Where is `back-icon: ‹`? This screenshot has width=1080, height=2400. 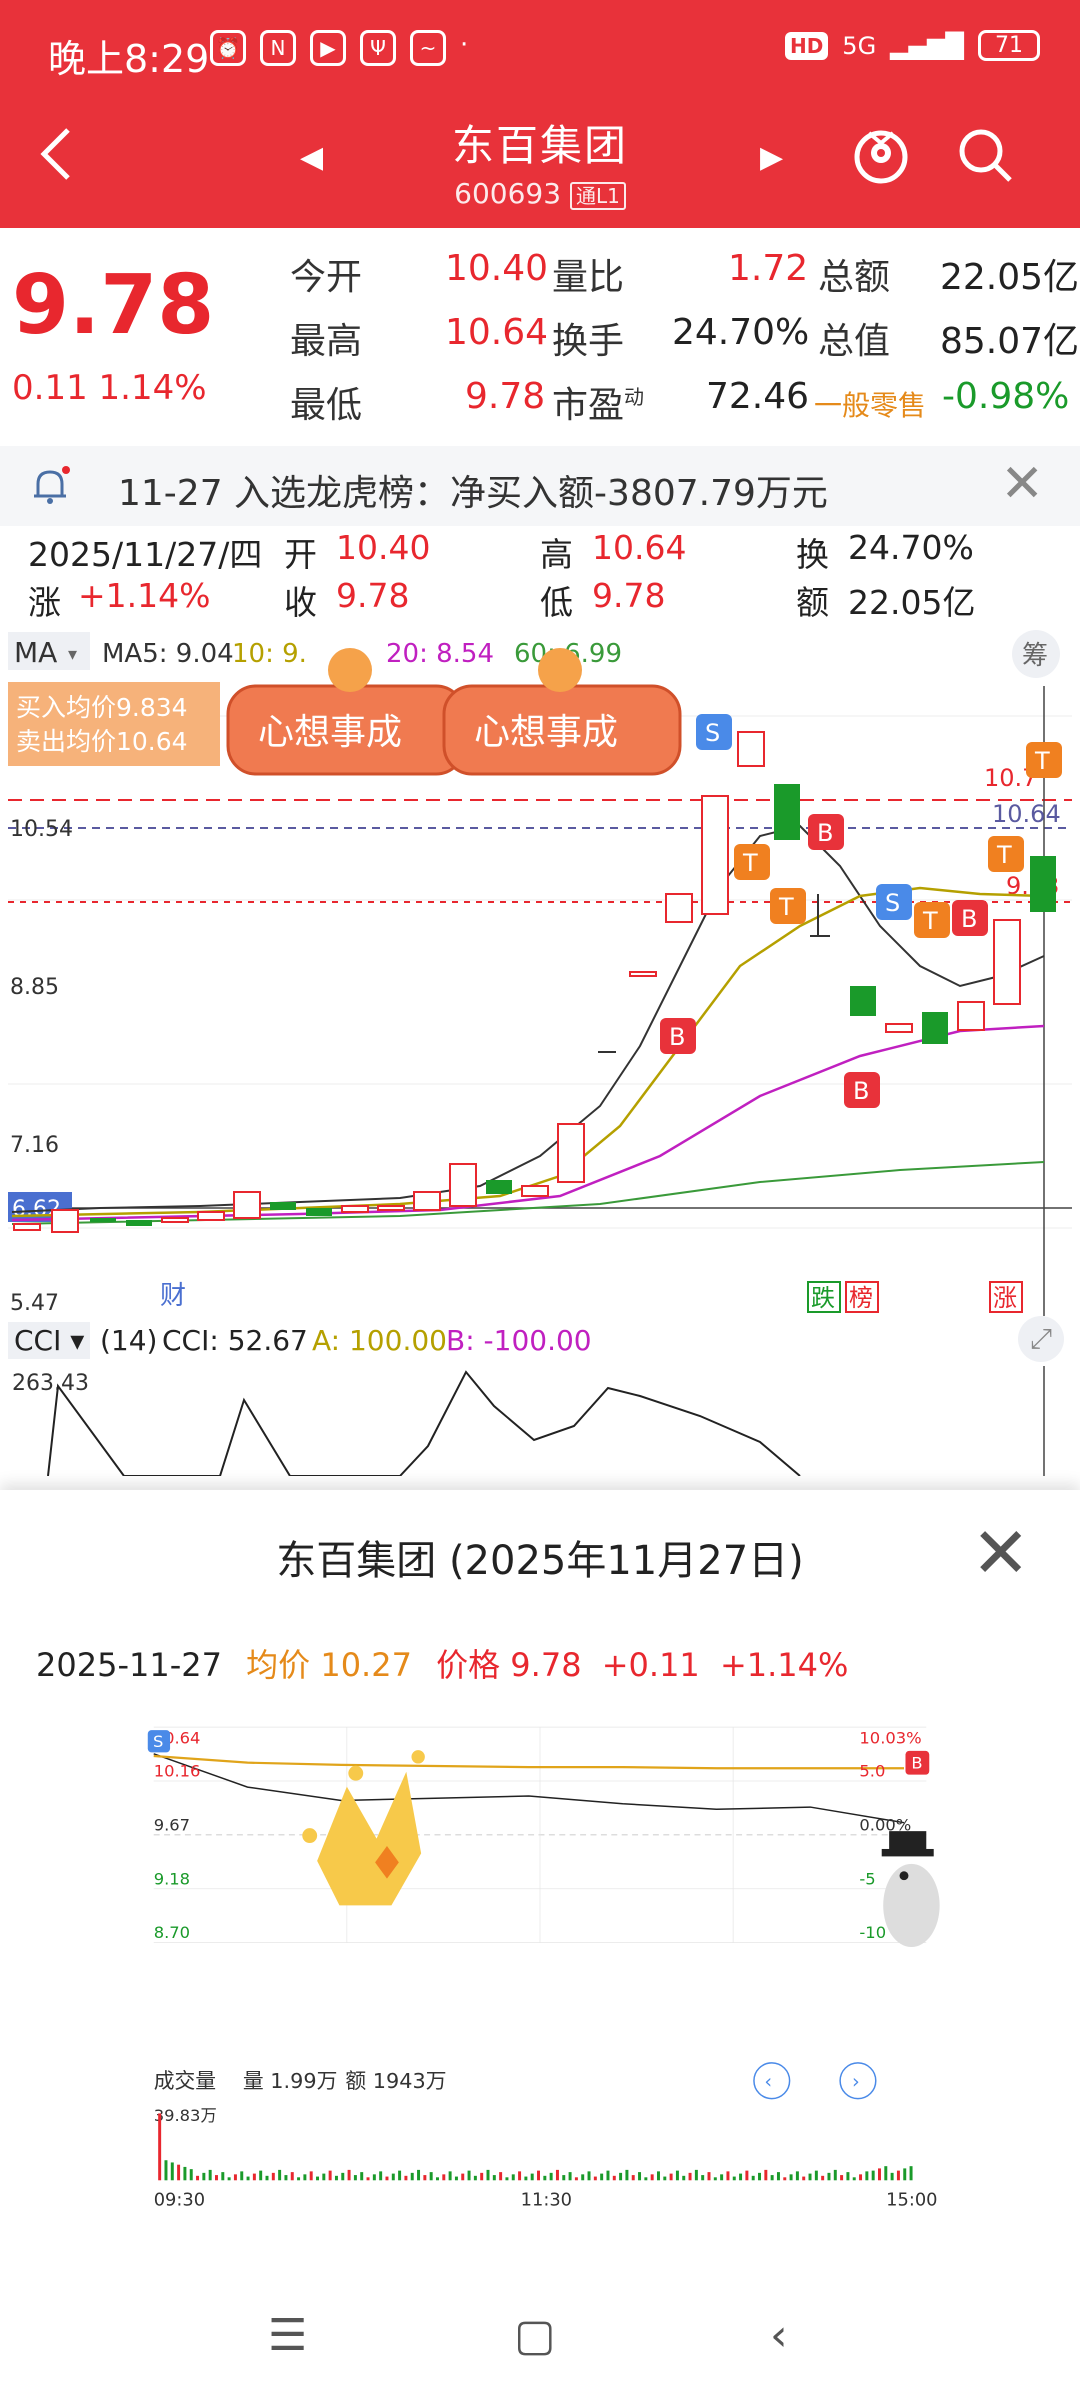
back-icon: ‹ is located at coordinates (779, 2335).